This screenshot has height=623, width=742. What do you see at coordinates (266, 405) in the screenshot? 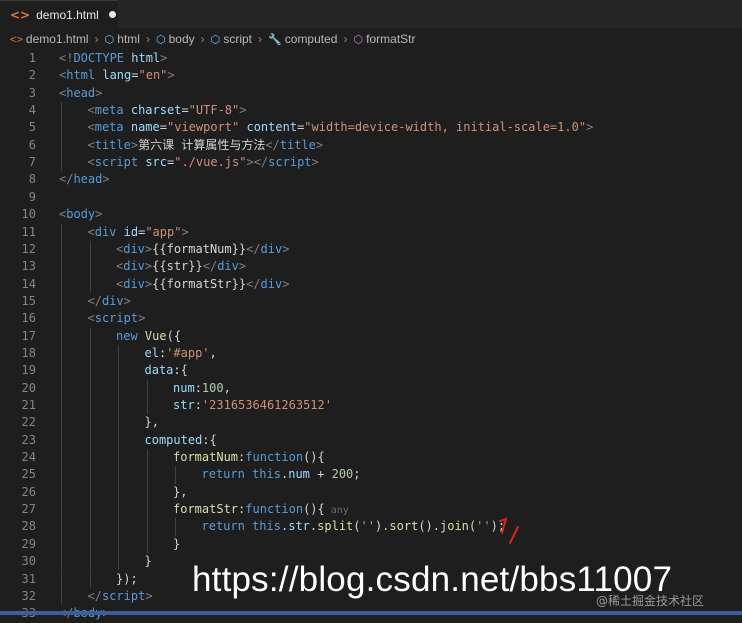
I see `code-token: '2316536461263512'` at bounding box center [266, 405].